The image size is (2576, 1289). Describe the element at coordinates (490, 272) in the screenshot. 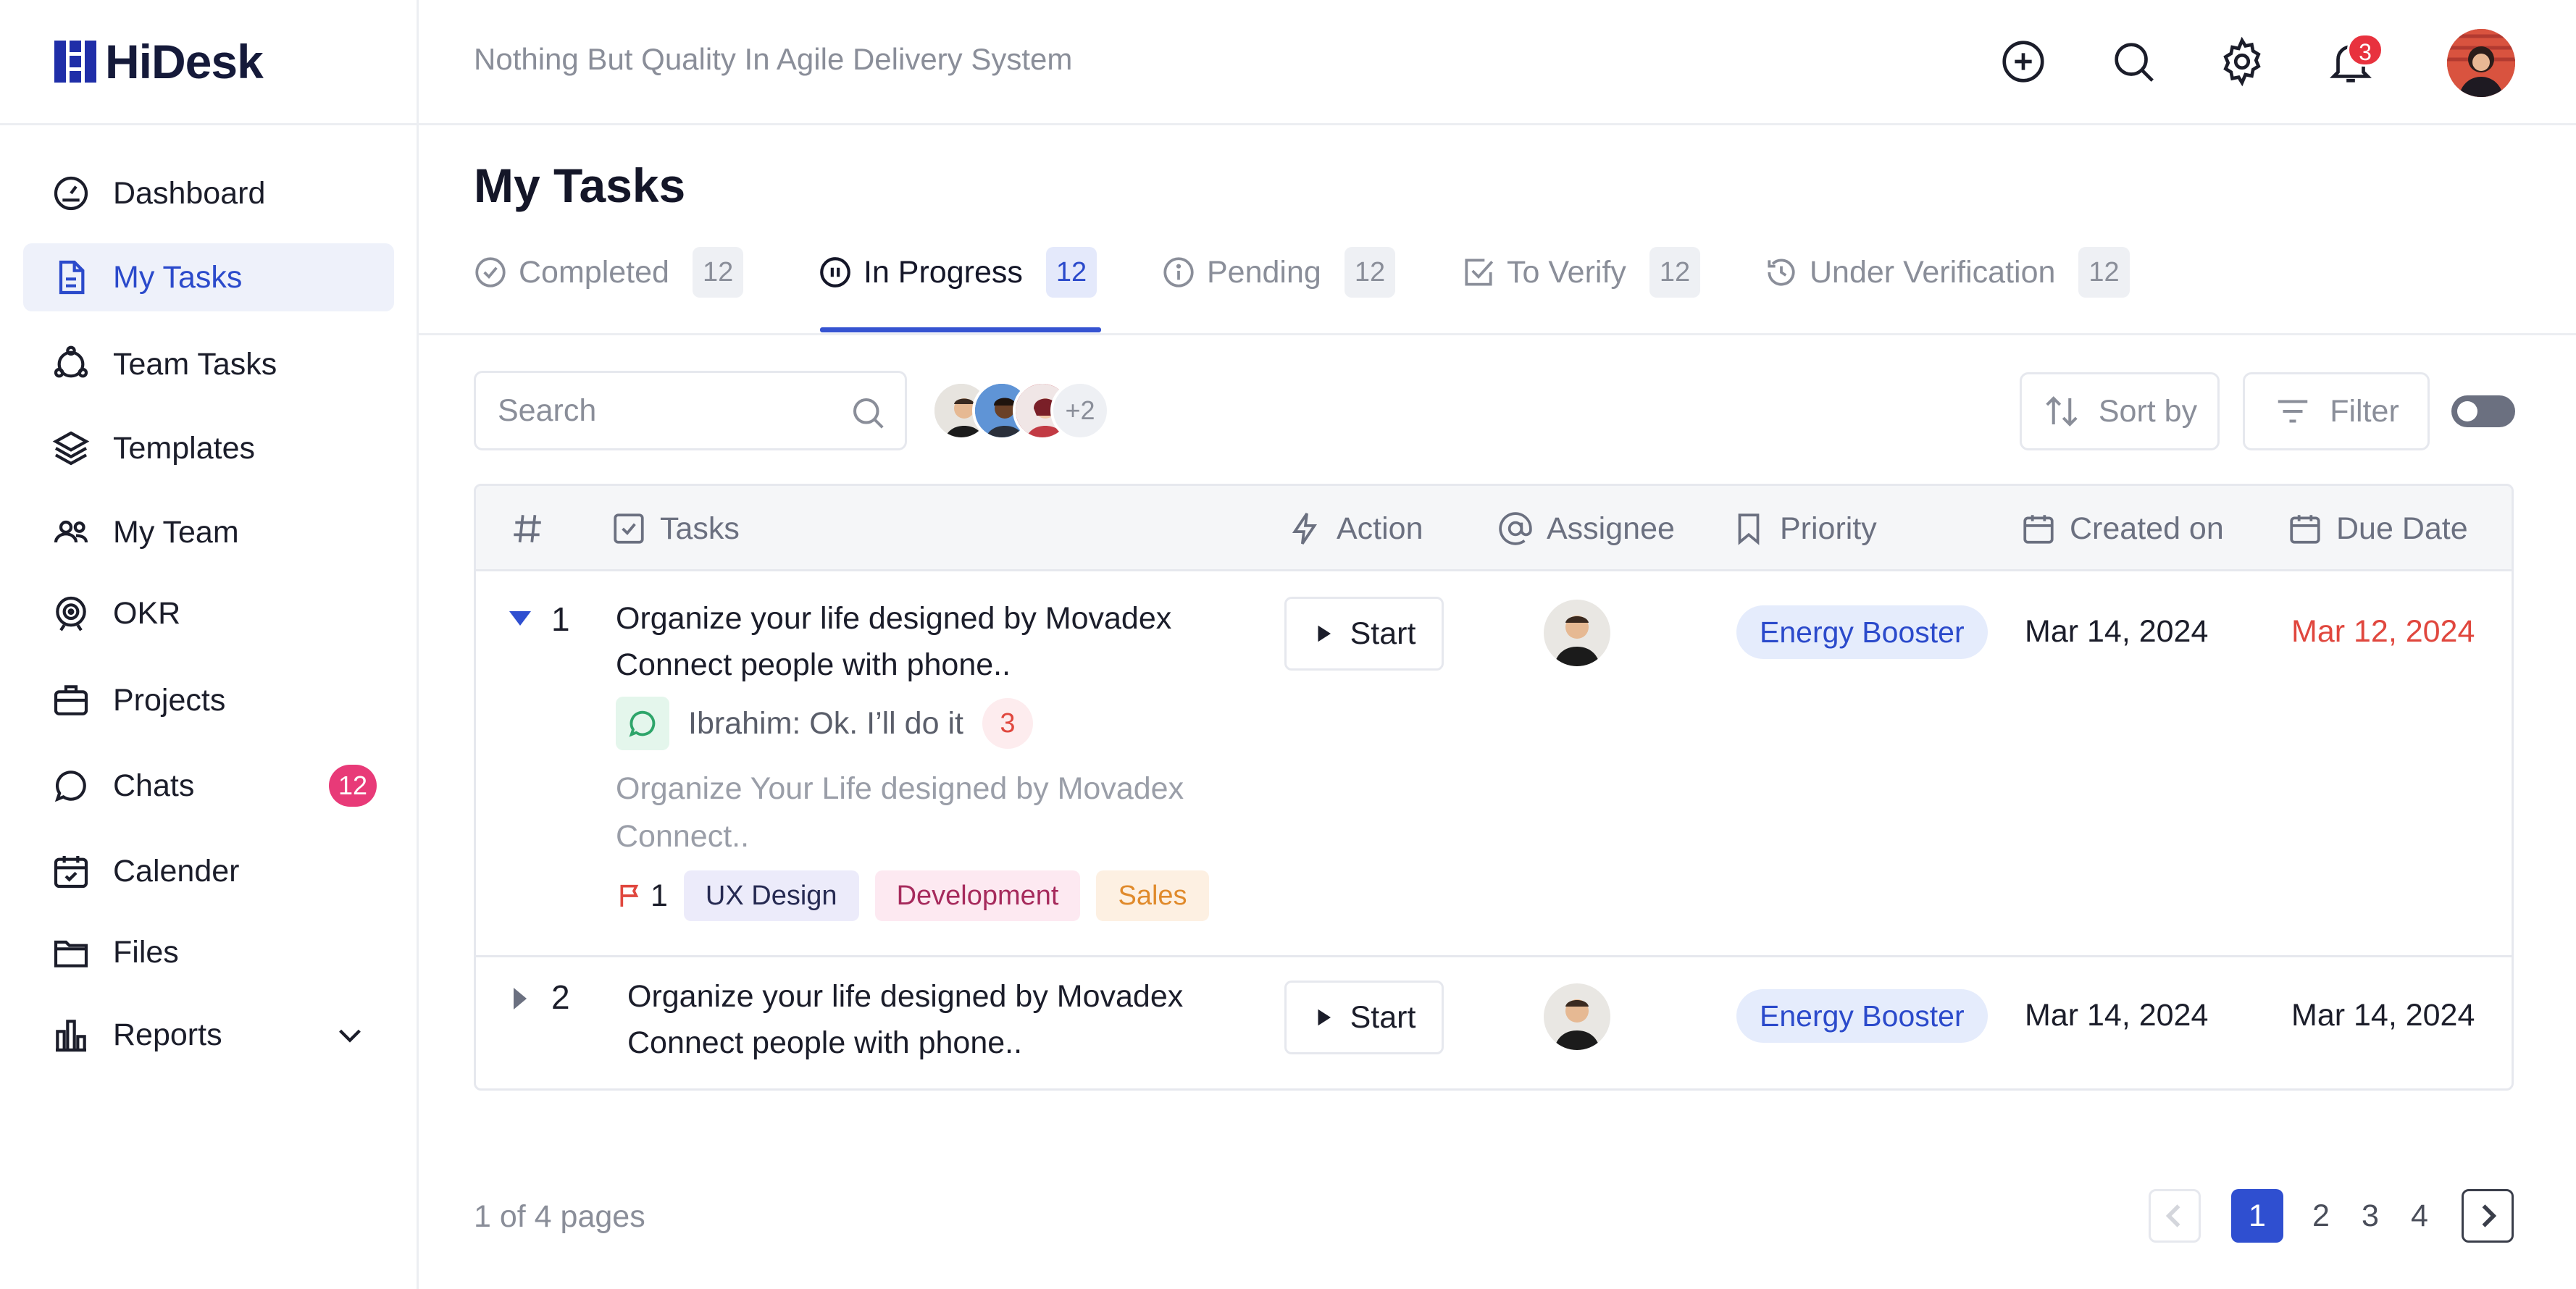

I see `check-circle-icon` at that location.